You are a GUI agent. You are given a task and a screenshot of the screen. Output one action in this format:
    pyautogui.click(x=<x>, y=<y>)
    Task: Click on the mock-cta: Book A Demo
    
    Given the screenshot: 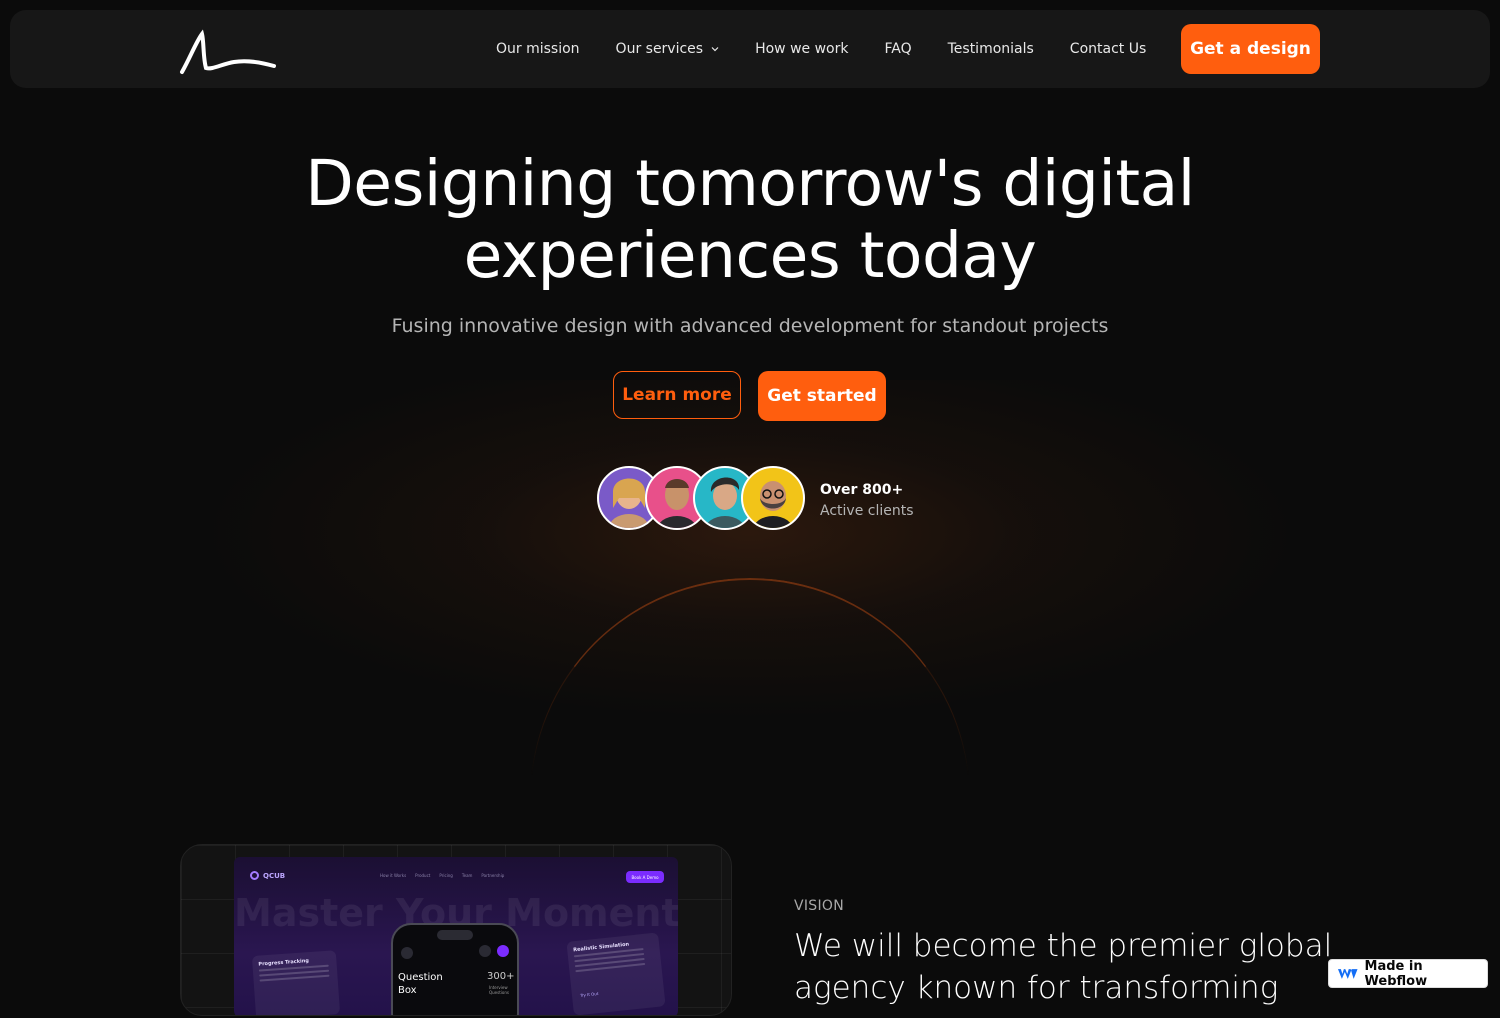 What is the action you would take?
    pyautogui.click(x=645, y=877)
    